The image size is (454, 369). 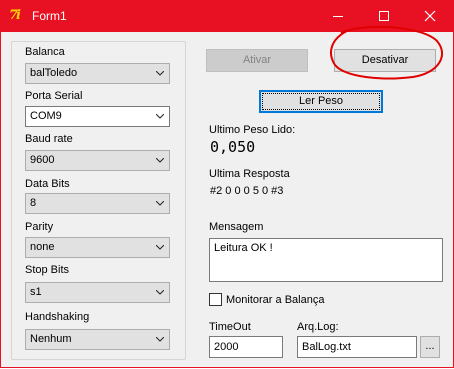 I want to click on baud-rate-value: 9600, so click(x=42, y=160).